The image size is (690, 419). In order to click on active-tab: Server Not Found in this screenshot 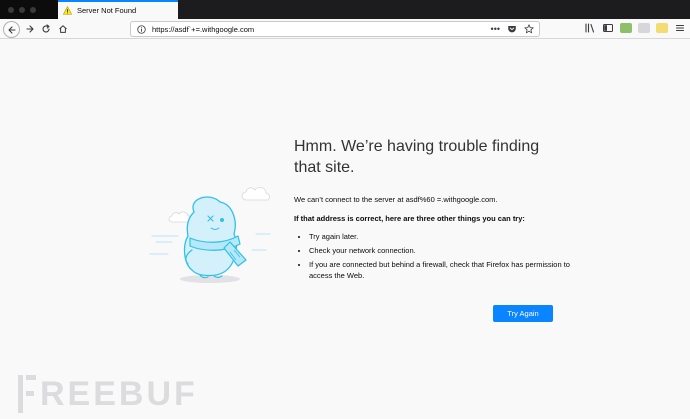, I will do `click(118, 9)`.